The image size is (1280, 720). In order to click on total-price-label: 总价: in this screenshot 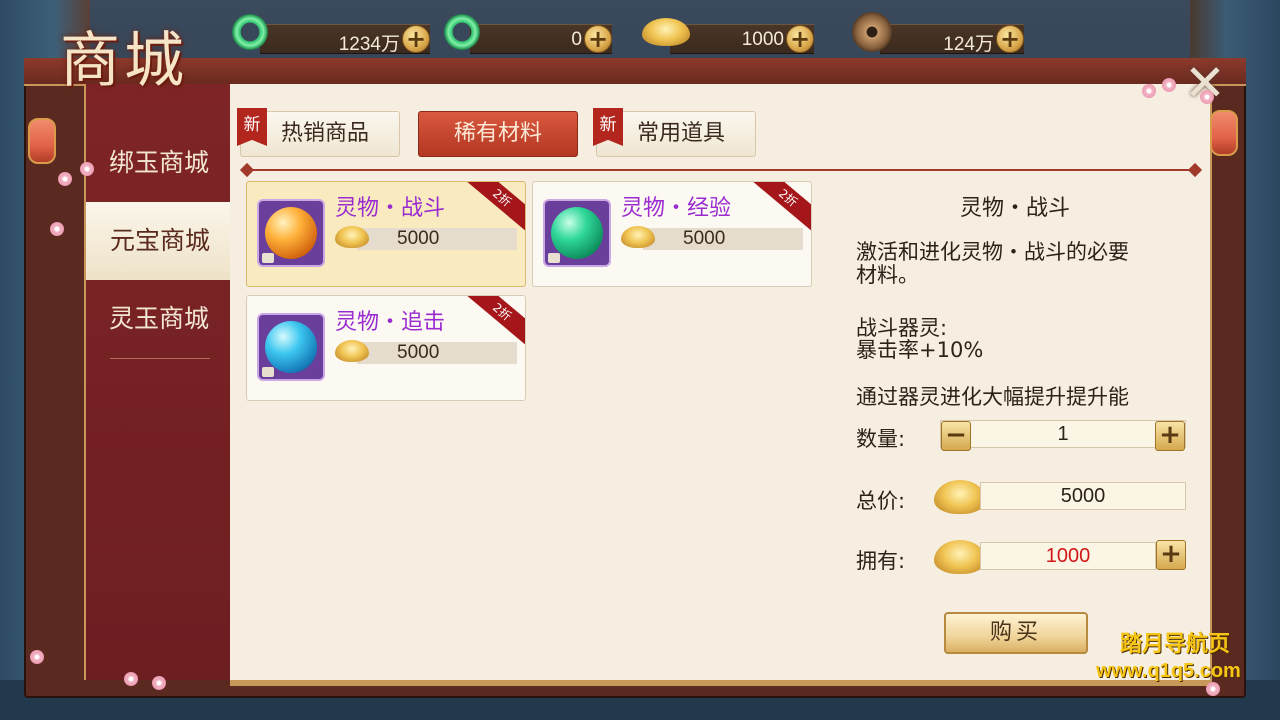, I will do `click(881, 501)`.